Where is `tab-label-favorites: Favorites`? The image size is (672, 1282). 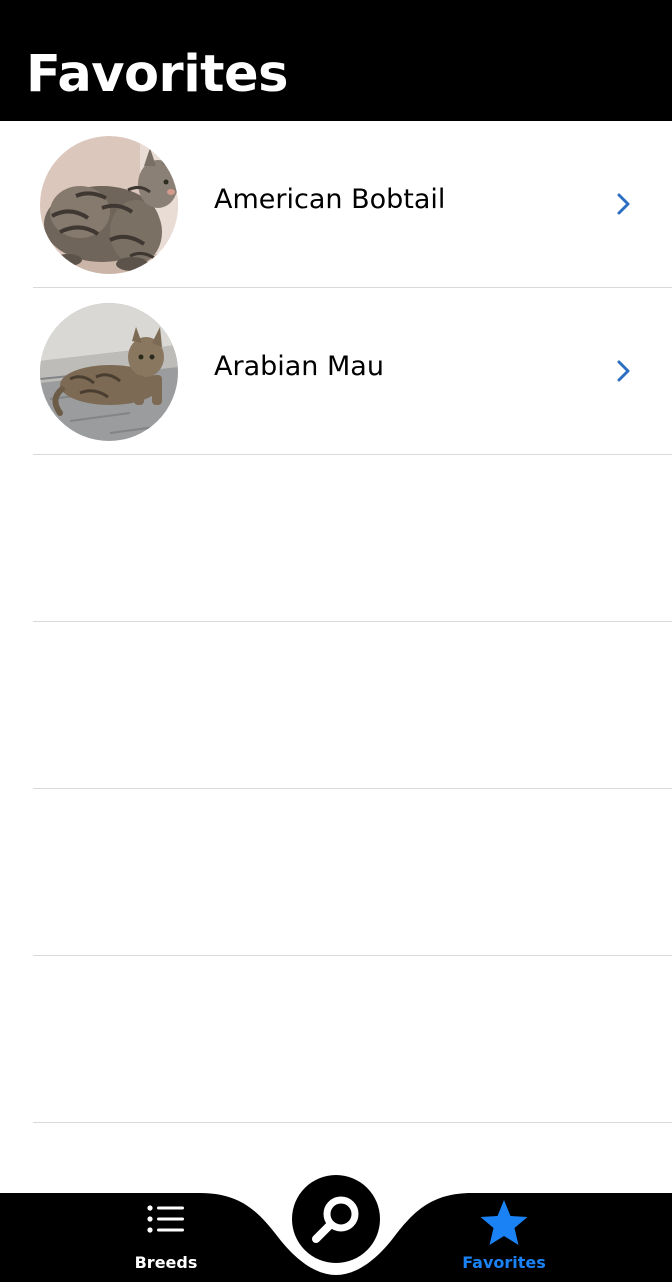 tab-label-favorites: Favorites is located at coordinates (504, 1262).